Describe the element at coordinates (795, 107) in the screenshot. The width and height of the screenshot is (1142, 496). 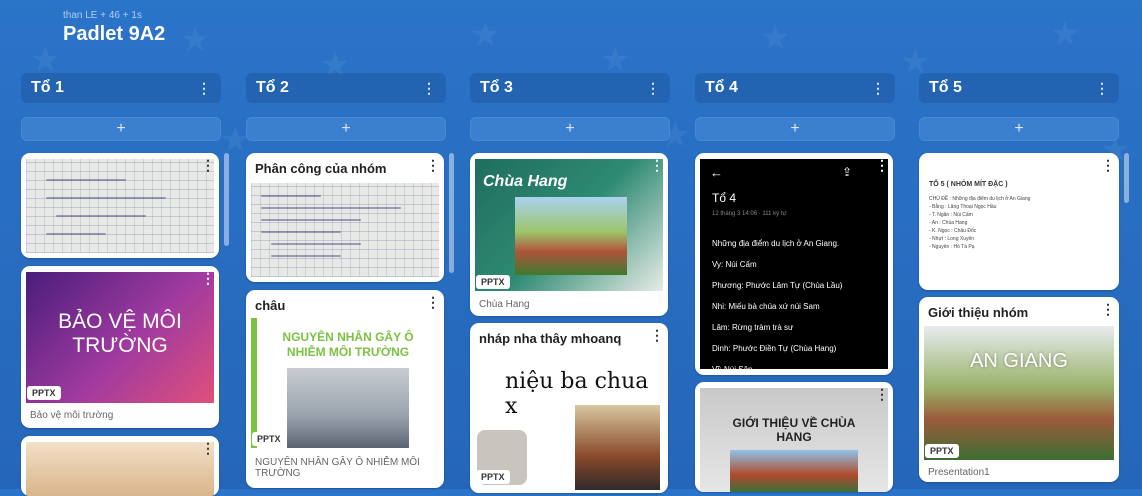
I see `column-to-4: Tổ 4 ⋮ +` at that location.